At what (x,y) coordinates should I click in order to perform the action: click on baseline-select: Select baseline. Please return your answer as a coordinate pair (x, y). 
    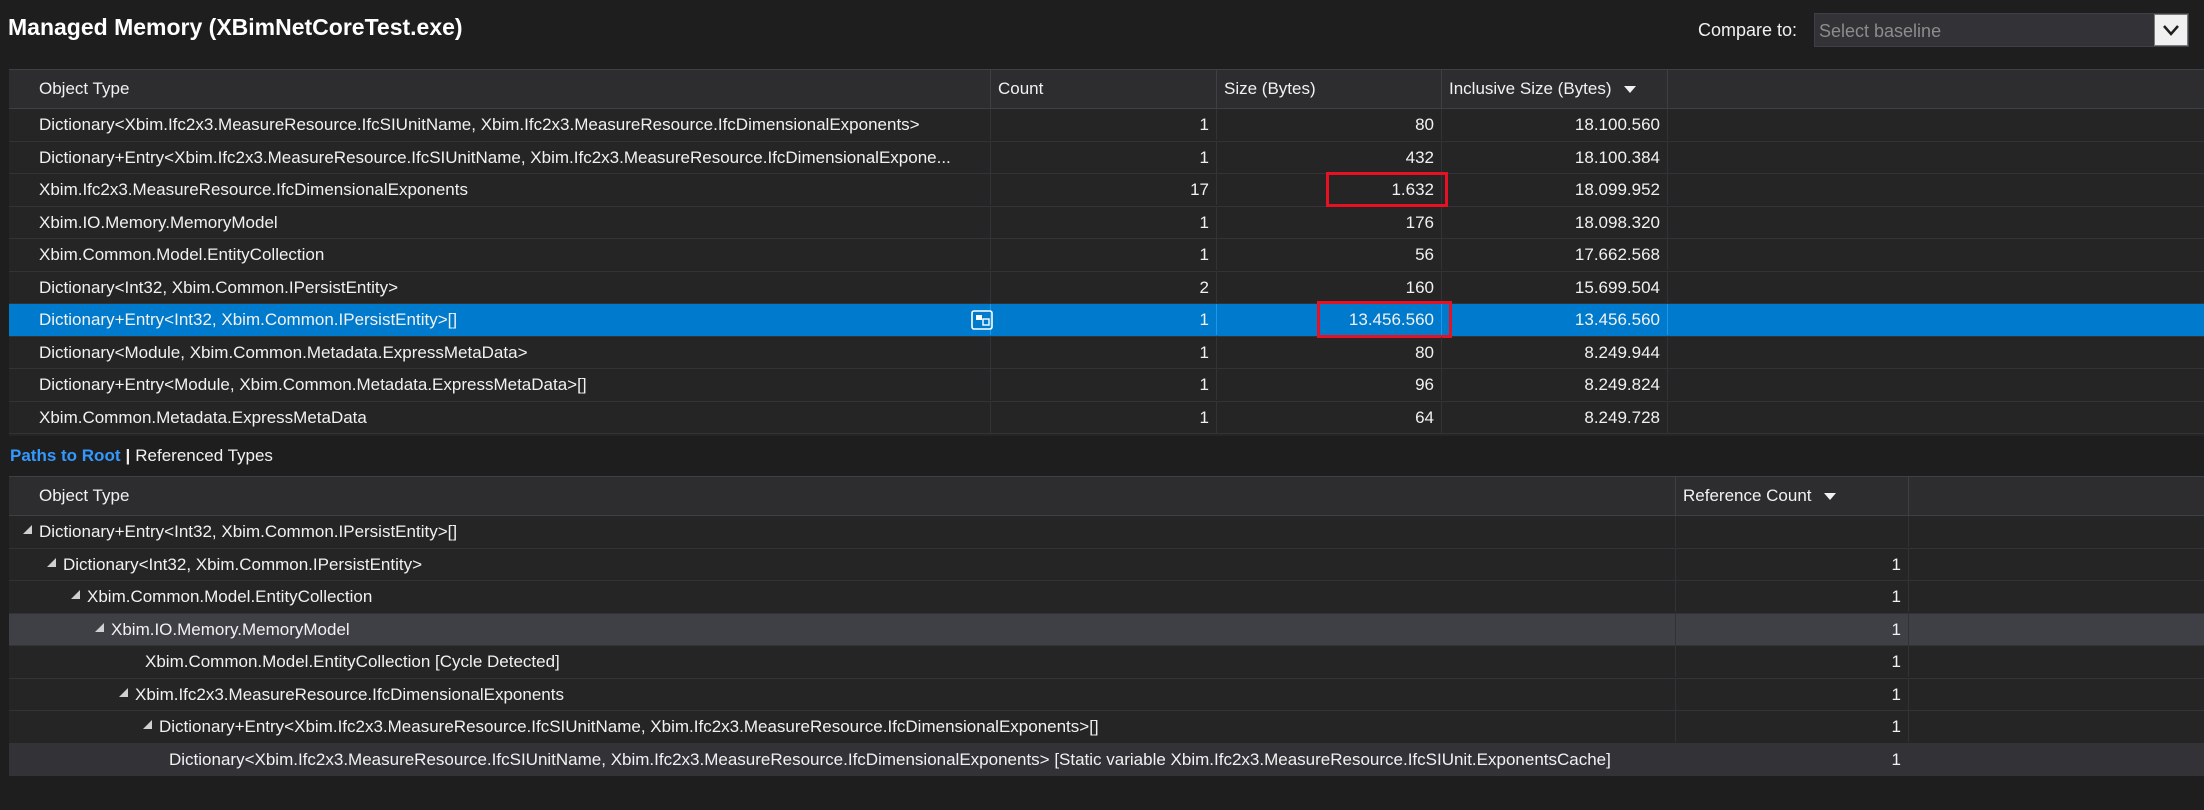
    Looking at the image, I should click on (2001, 30).